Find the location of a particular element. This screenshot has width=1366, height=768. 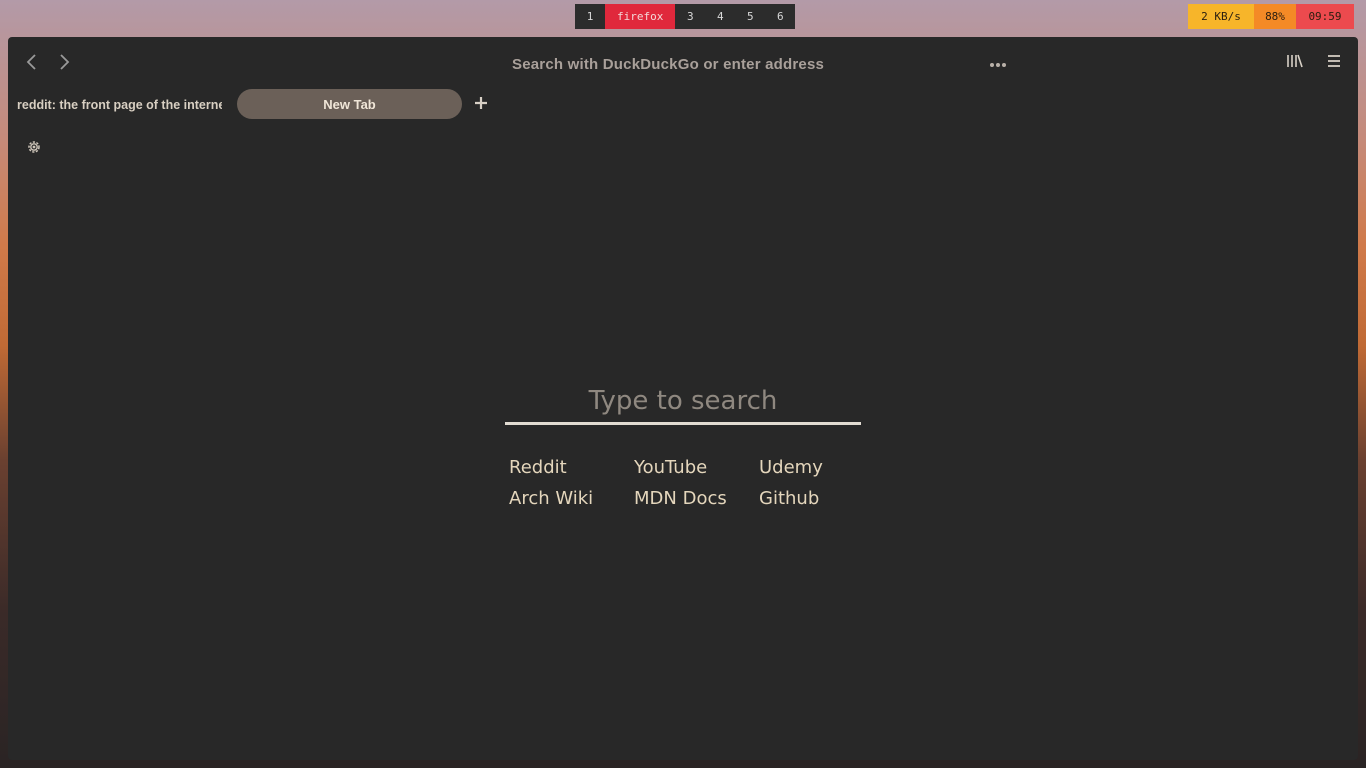

tab-new-tab: New Tab is located at coordinates (349, 104).